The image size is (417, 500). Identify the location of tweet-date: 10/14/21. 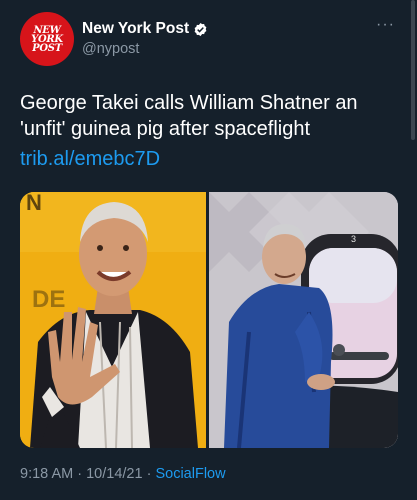
(114, 474).